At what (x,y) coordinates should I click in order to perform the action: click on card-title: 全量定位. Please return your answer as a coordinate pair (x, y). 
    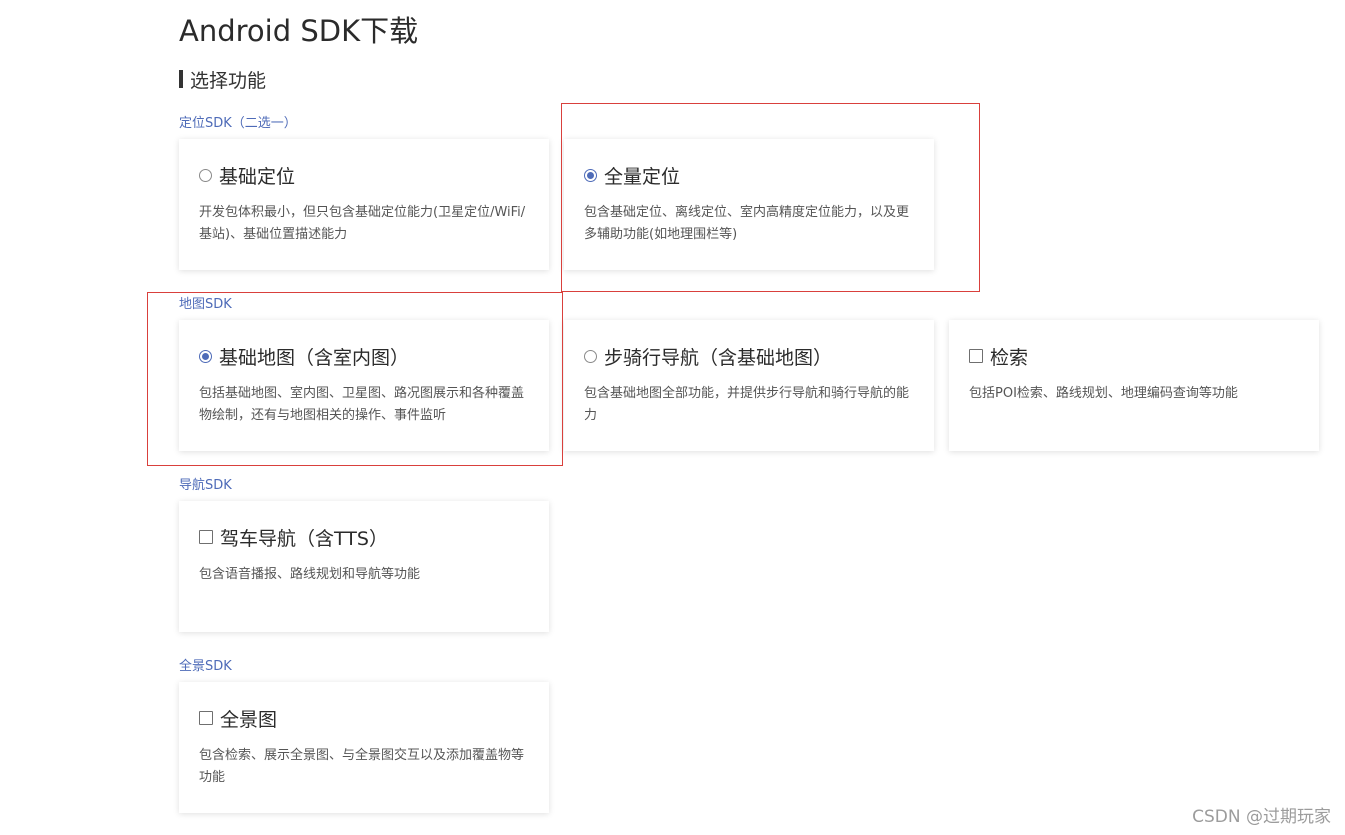
    Looking at the image, I should click on (642, 176).